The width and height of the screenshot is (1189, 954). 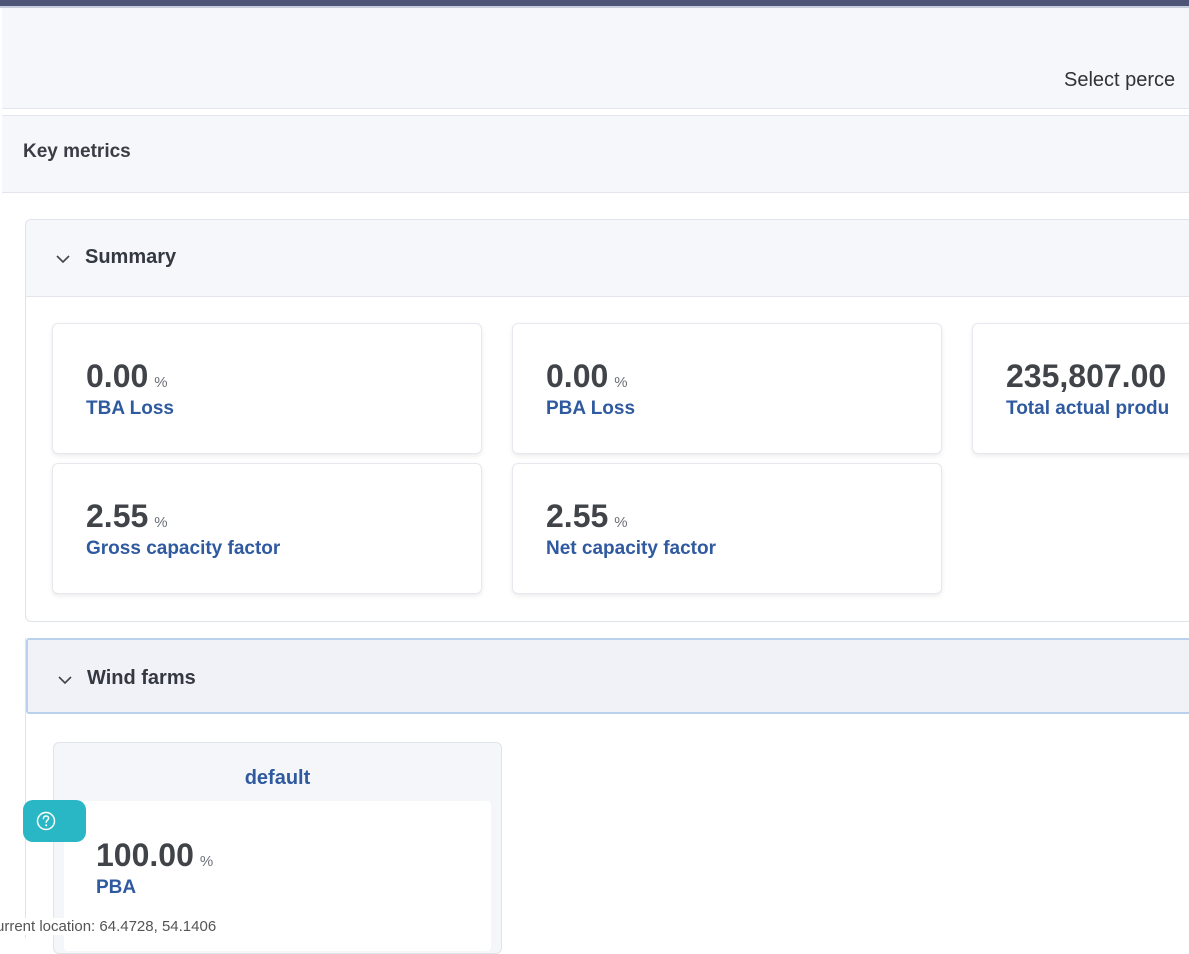 What do you see at coordinates (595, 154) in the screenshot?
I see `key-metrics-header` at bounding box center [595, 154].